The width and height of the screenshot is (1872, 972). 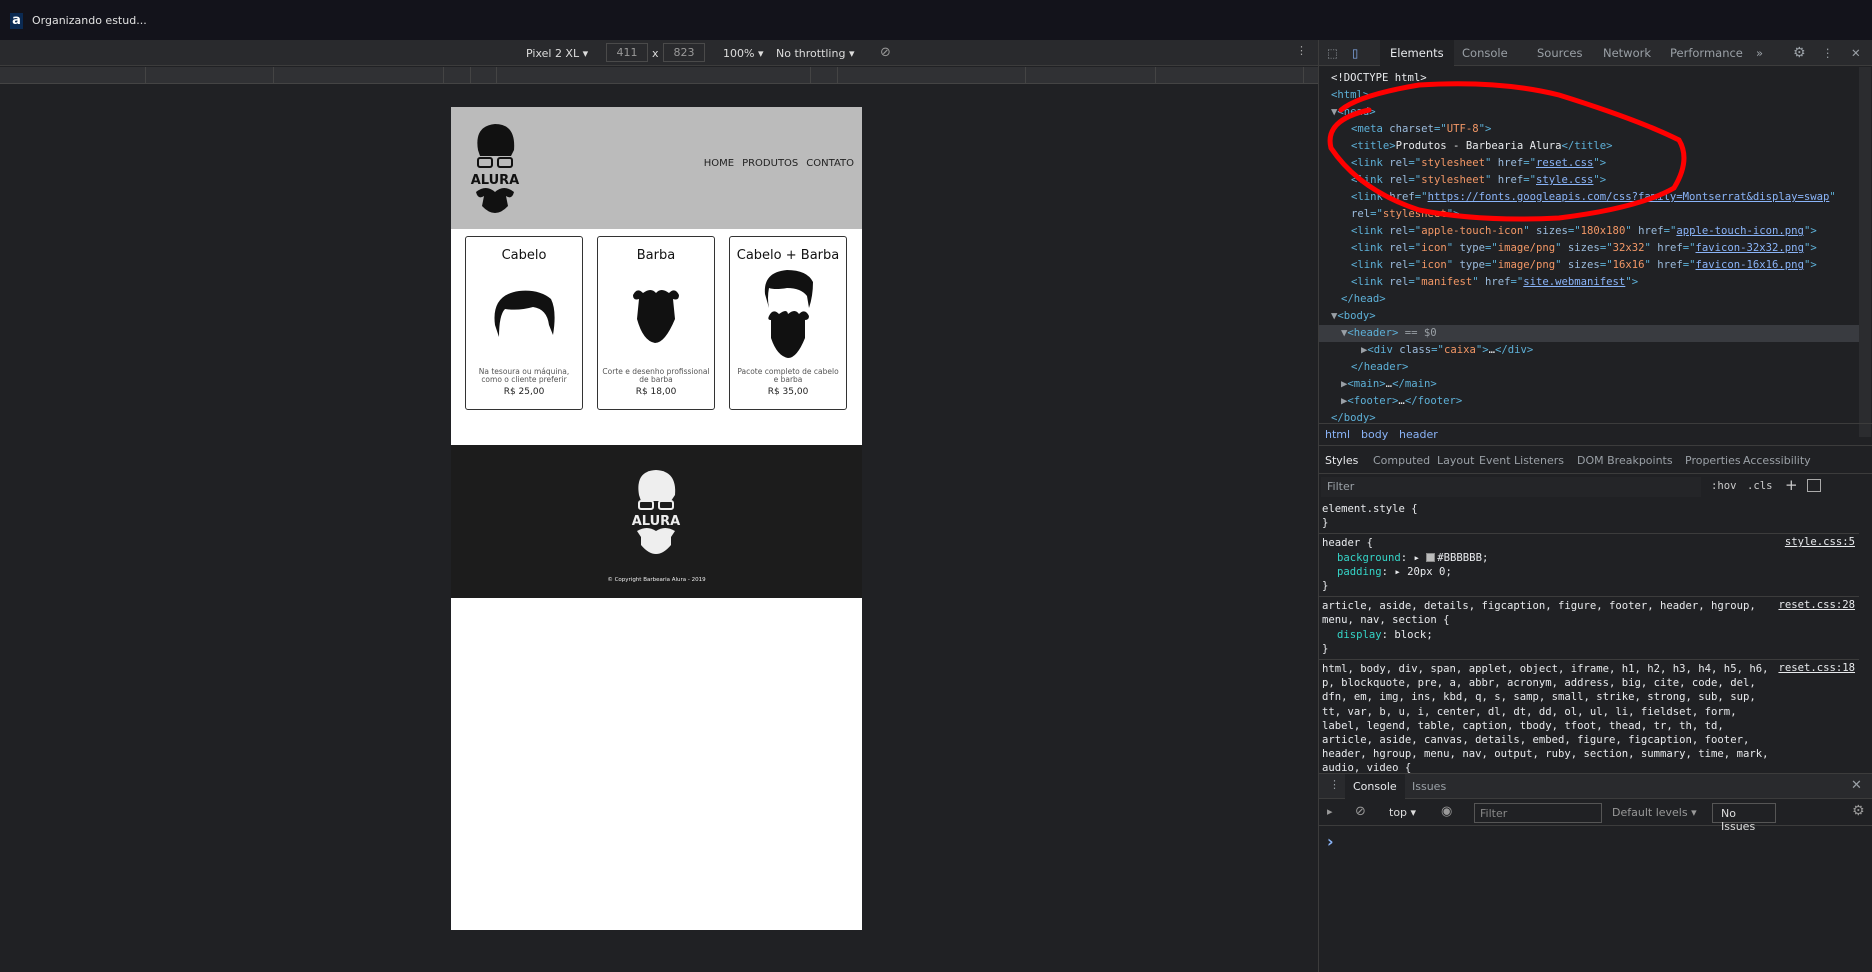 I want to click on dom-tree-node: </head>, so click(x=1589, y=299).